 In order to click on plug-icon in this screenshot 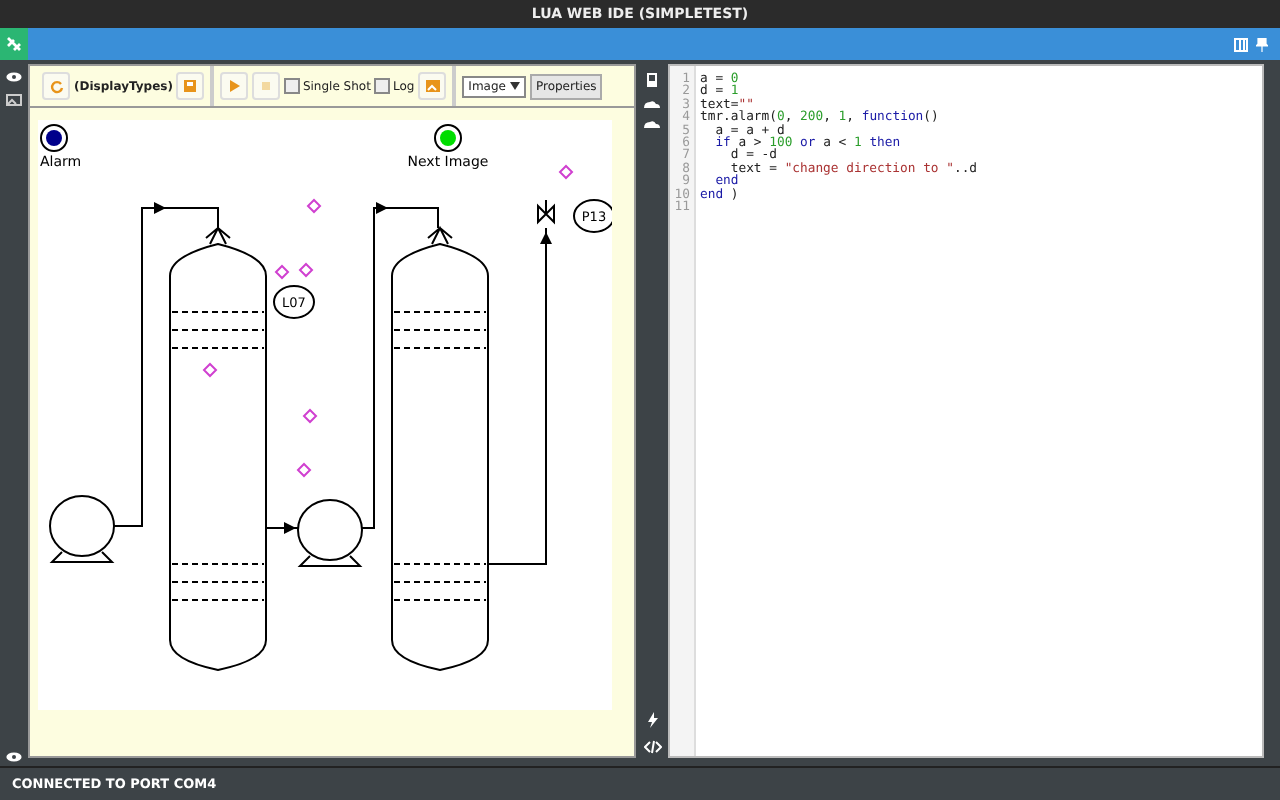, I will do `click(14, 44)`.